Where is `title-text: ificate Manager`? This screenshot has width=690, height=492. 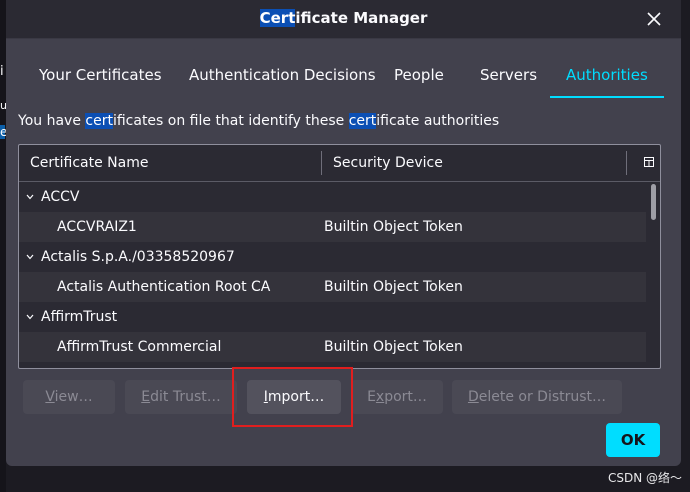
title-text: ificate Manager is located at coordinates (361, 18).